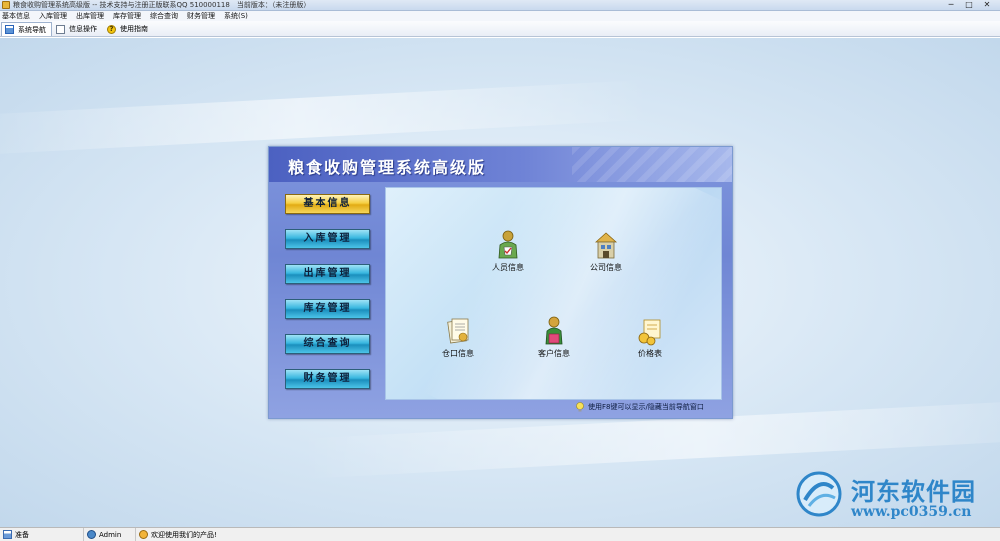 The width and height of the screenshot is (1000, 541). What do you see at coordinates (554, 330) in the screenshot?
I see `customer-icon` at bounding box center [554, 330].